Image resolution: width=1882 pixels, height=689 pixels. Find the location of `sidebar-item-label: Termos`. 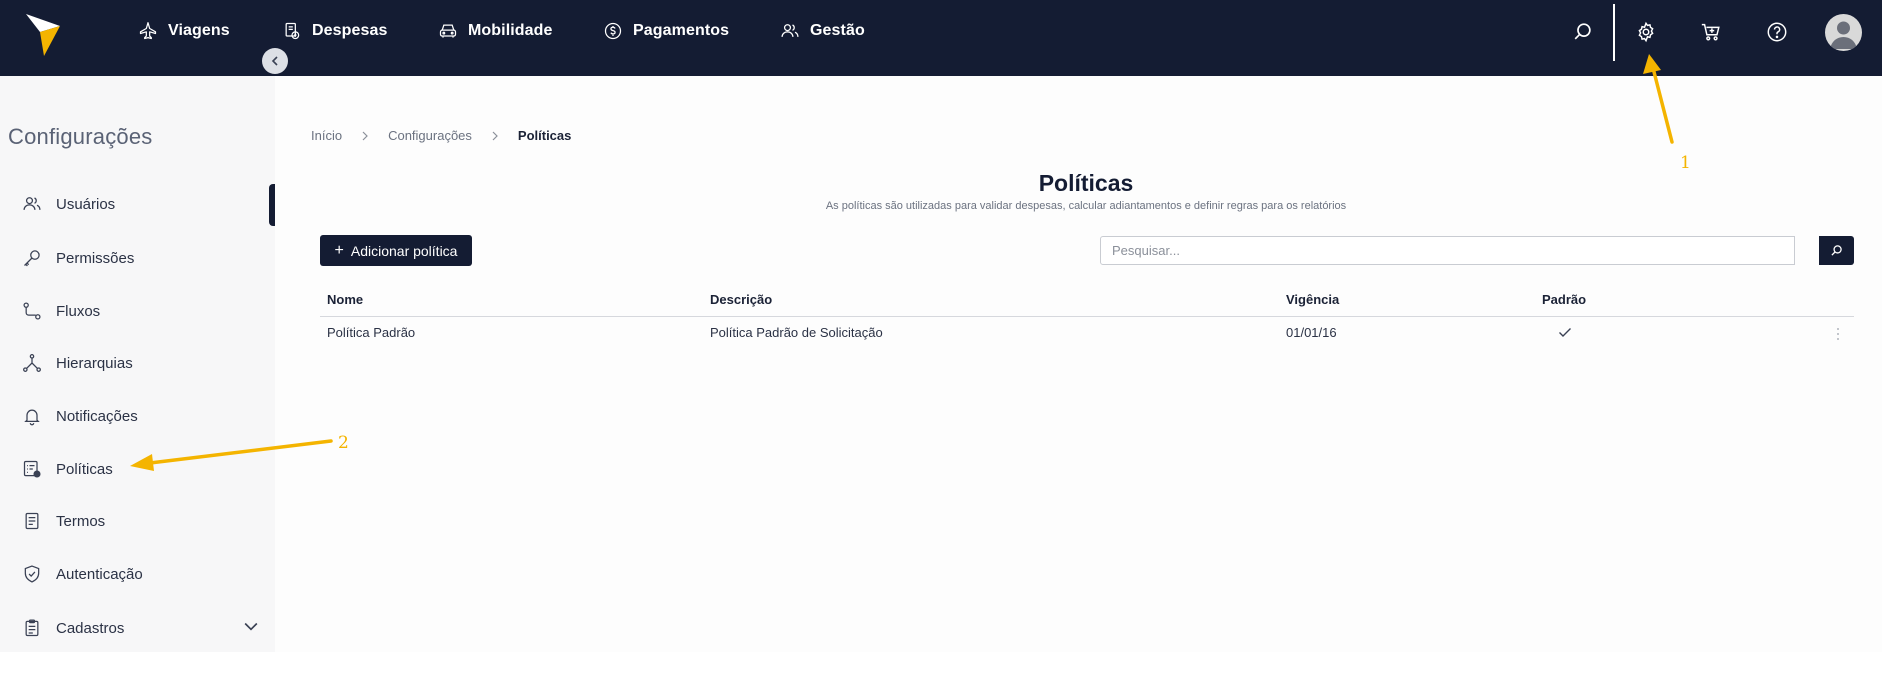

sidebar-item-label: Termos is located at coordinates (81, 521).